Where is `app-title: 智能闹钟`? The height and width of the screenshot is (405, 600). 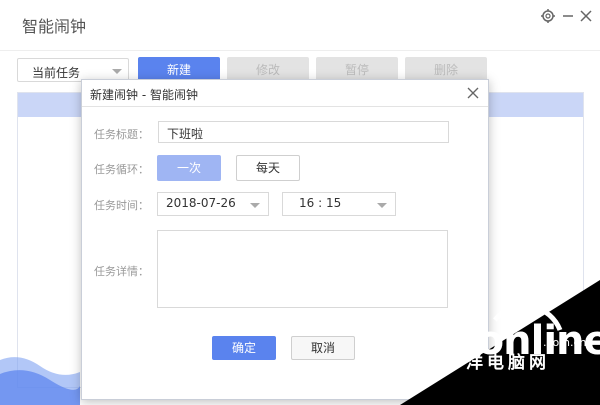
app-title: 智能闹钟 is located at coordinates (54, 26).